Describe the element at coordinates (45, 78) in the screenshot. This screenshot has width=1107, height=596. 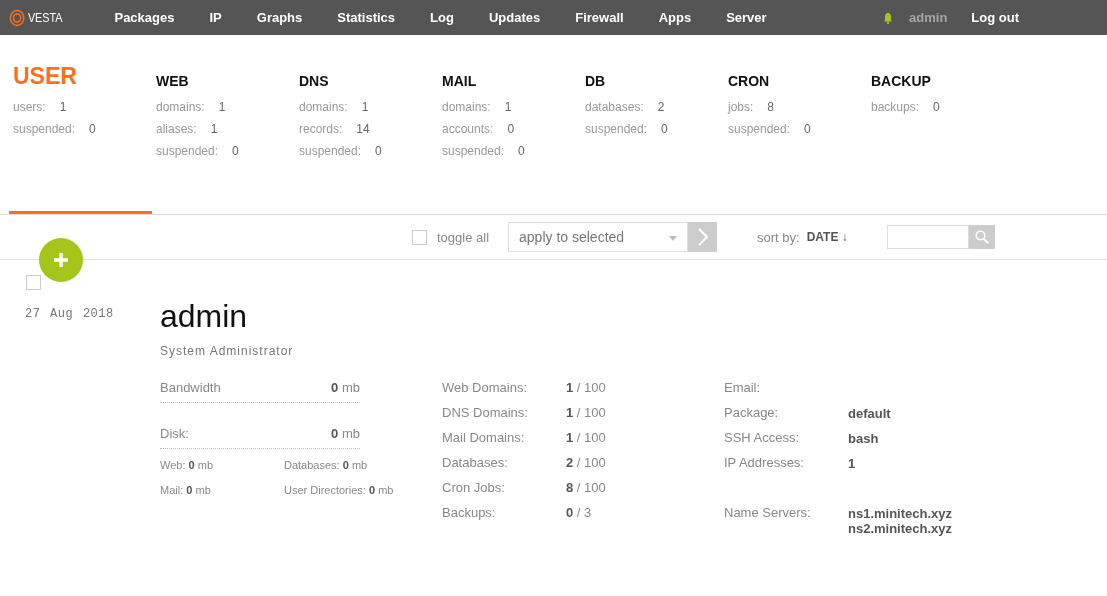
I see `stat-title: USER` at that location.